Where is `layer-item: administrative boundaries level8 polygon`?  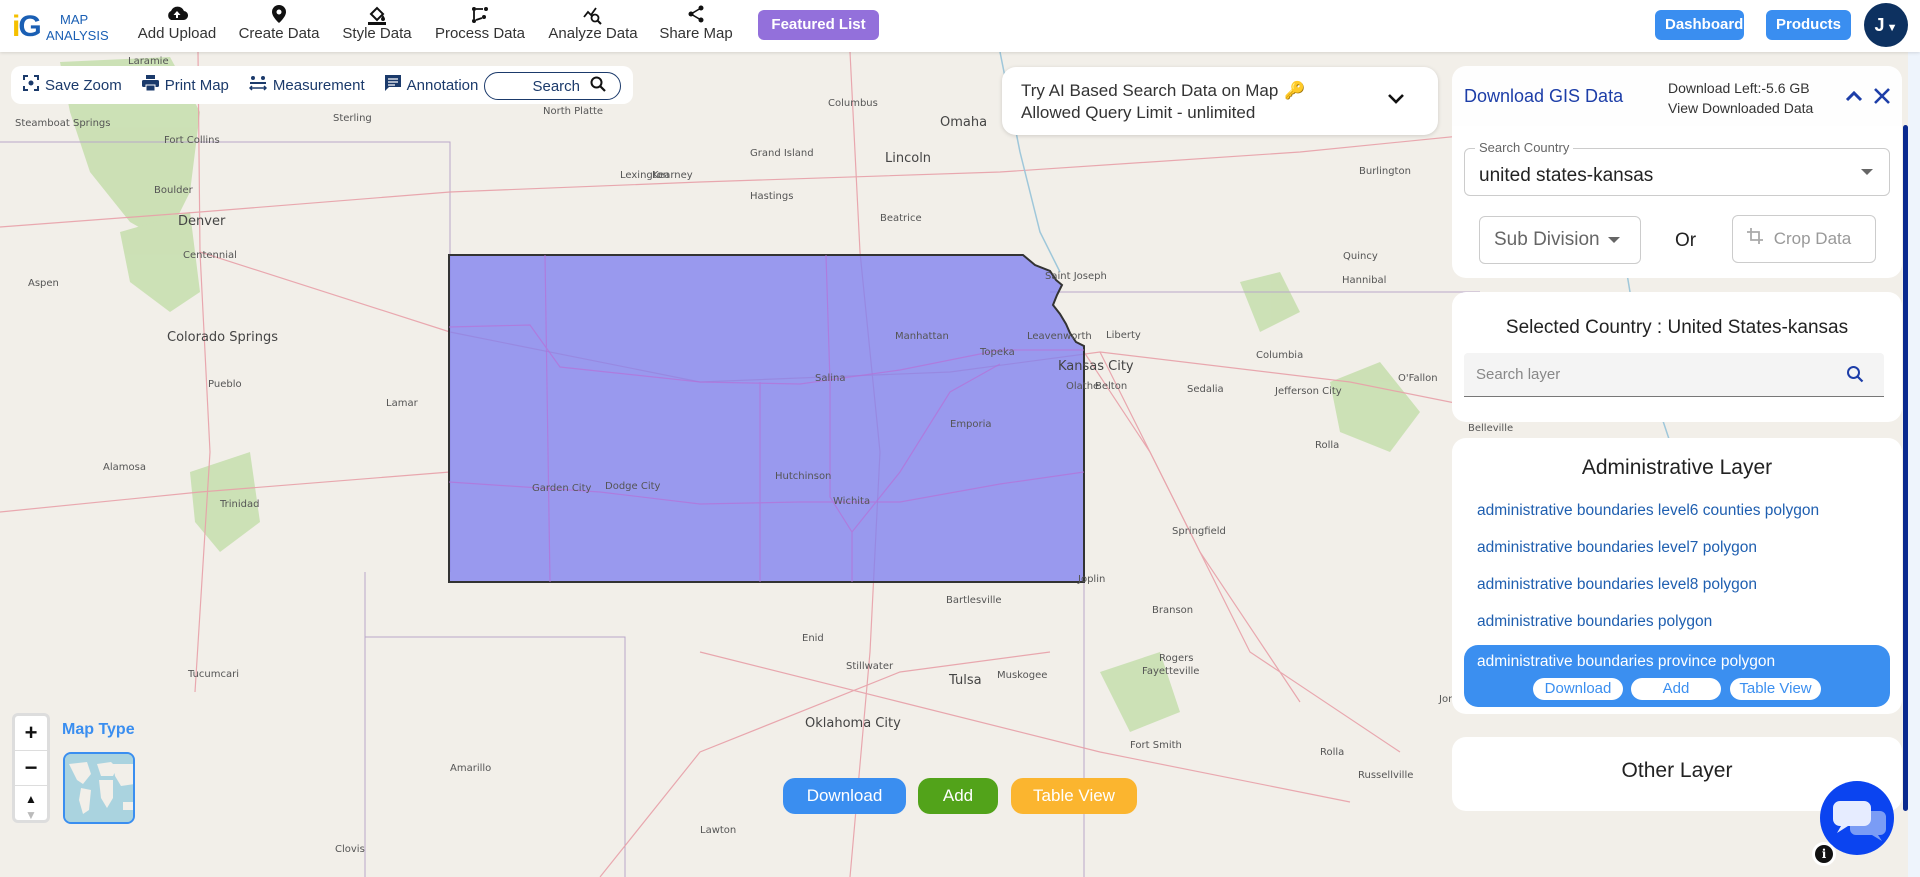
layer-item: administrative boundaries level8 polygon is located at coordinates (1617, 585).